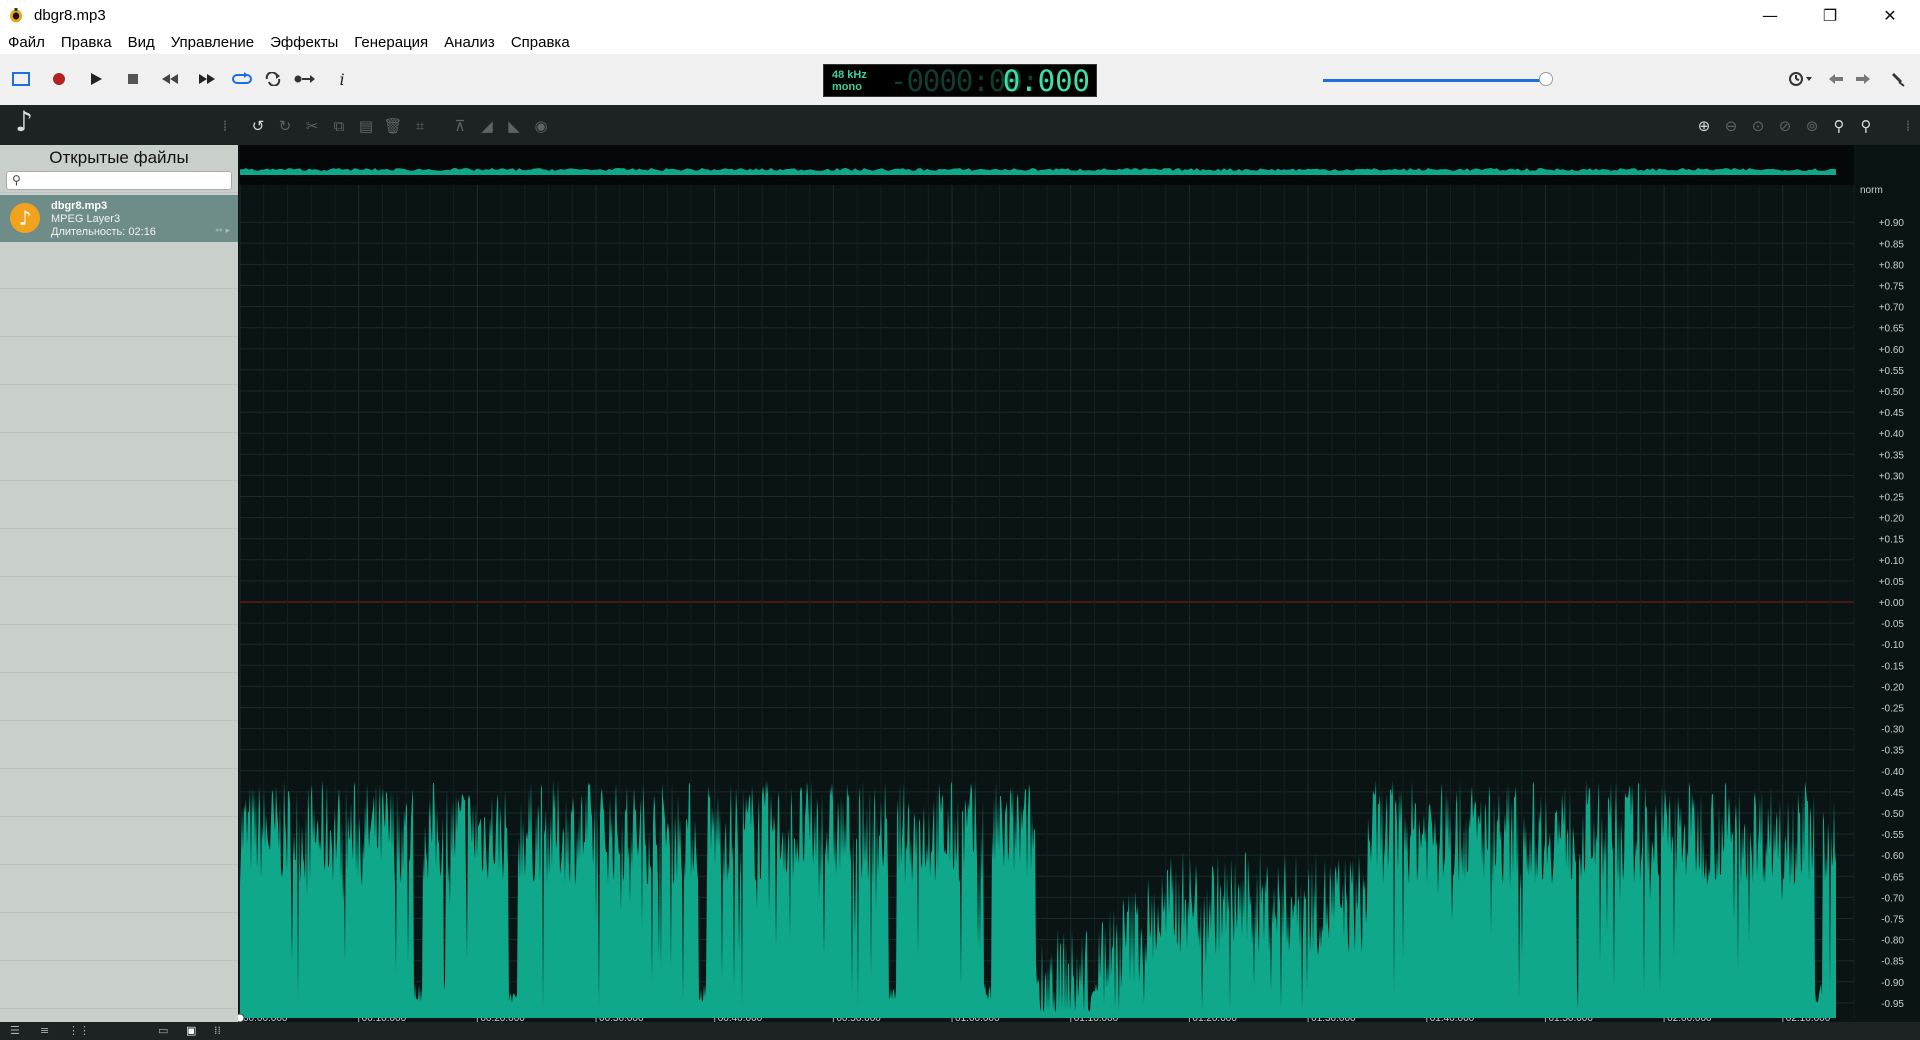 The width and height of the screenshot is (1920, 1040). I want to click on volume-slider-thumb, so click(1546, 79).